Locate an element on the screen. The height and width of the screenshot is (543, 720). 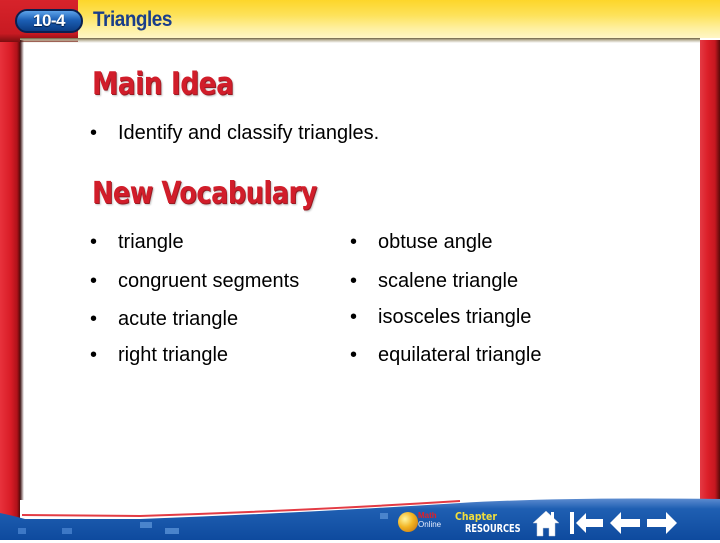
home-button is located at coordinates (546, 525).